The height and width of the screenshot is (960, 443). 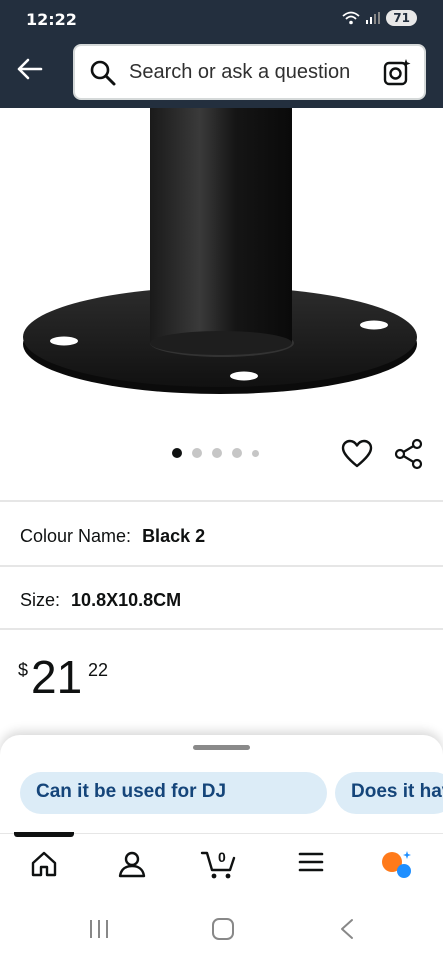 What do you see at coordinates (132, 864) in the screenshot?
I see `account-icon` at bounding box center [132, 864].